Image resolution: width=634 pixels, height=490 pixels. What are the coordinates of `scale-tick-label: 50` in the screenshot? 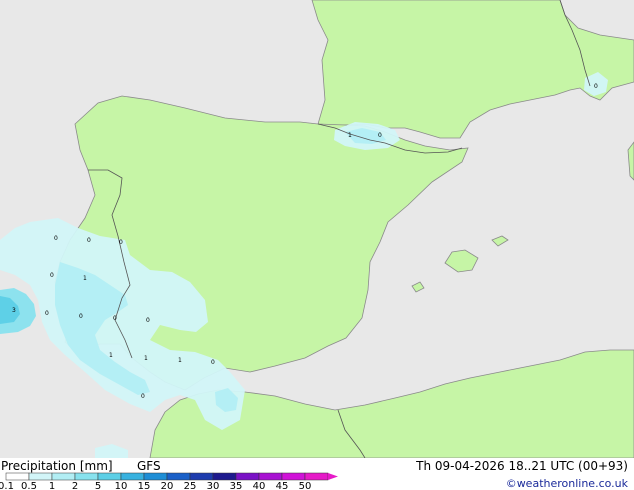 It's located at (305, 485).